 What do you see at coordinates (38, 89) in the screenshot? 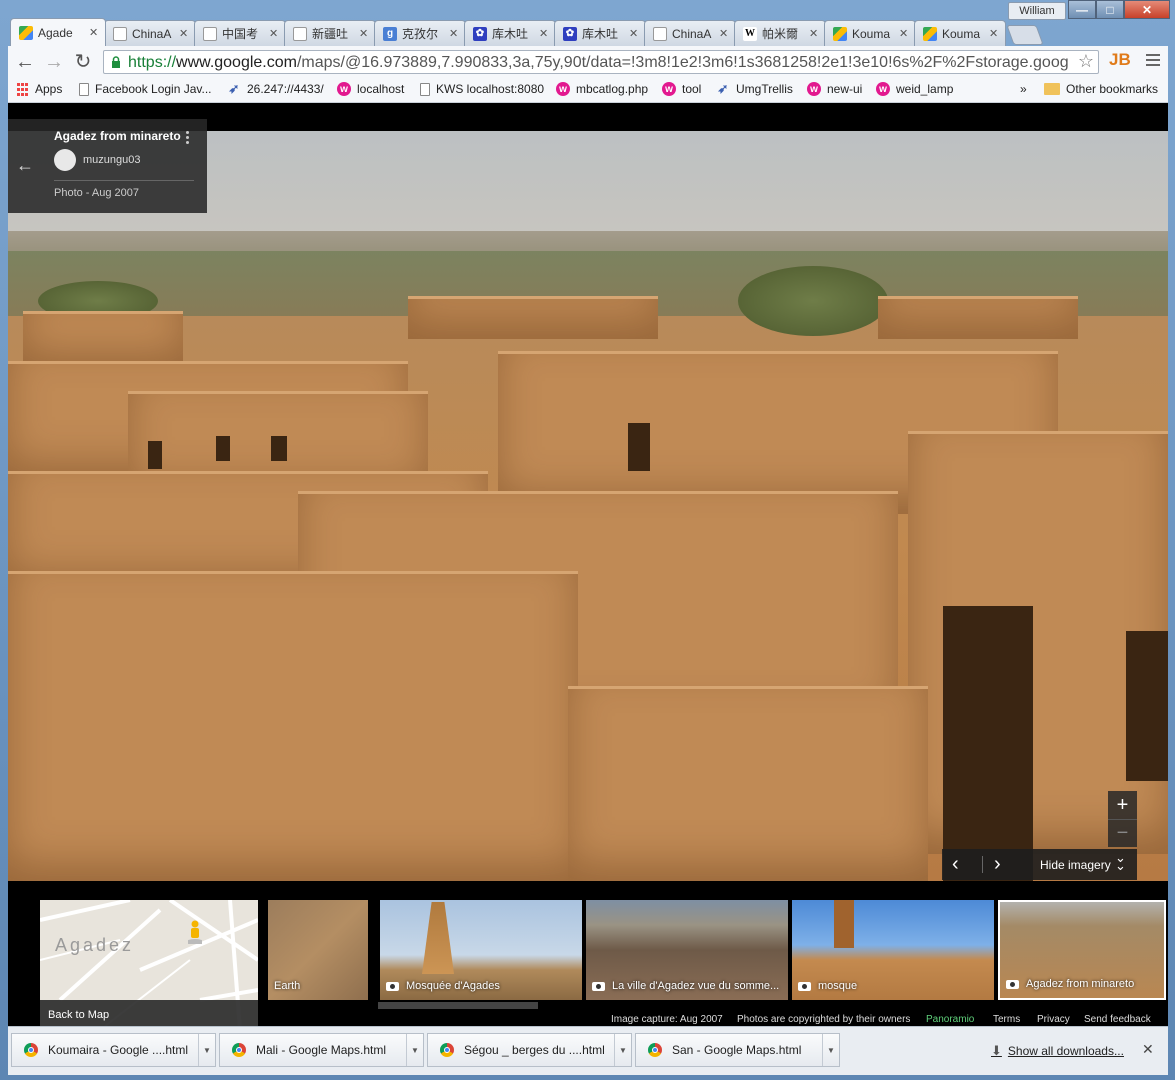
I see `bookmark-apps: Apps` at bounding box center [38, 89].